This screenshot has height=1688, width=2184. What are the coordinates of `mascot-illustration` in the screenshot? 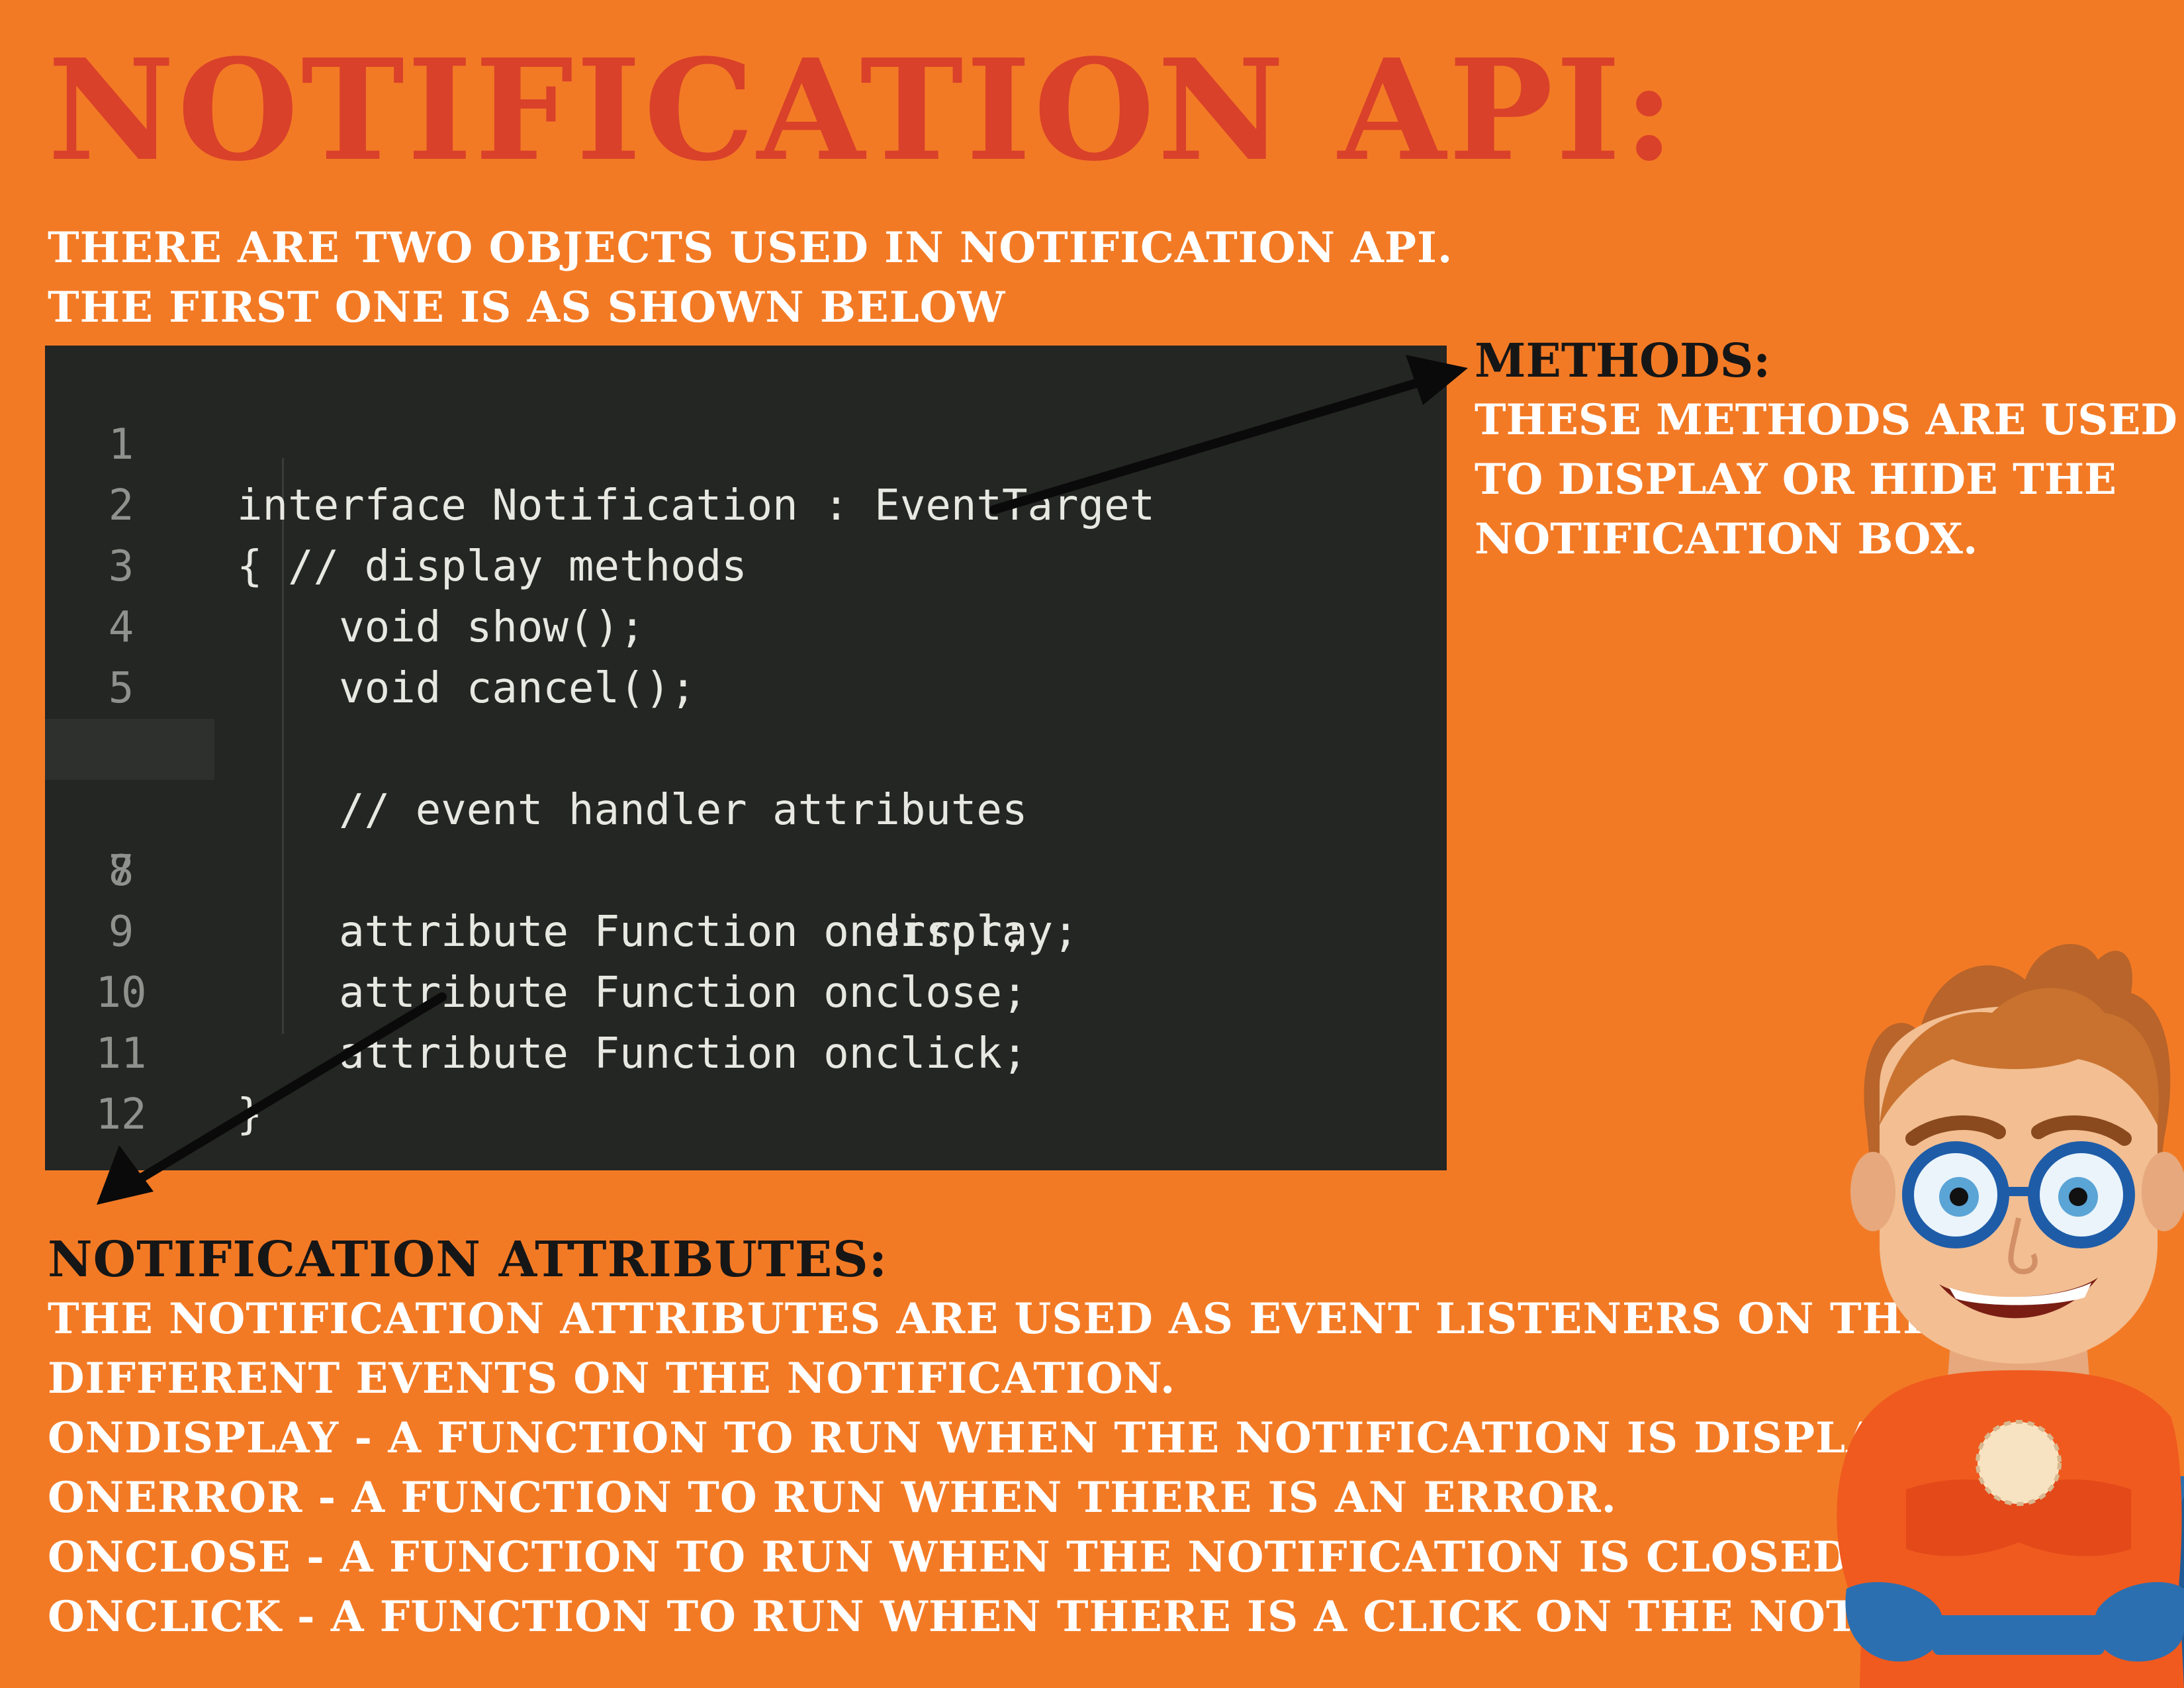 It's located at (2011, 1316).